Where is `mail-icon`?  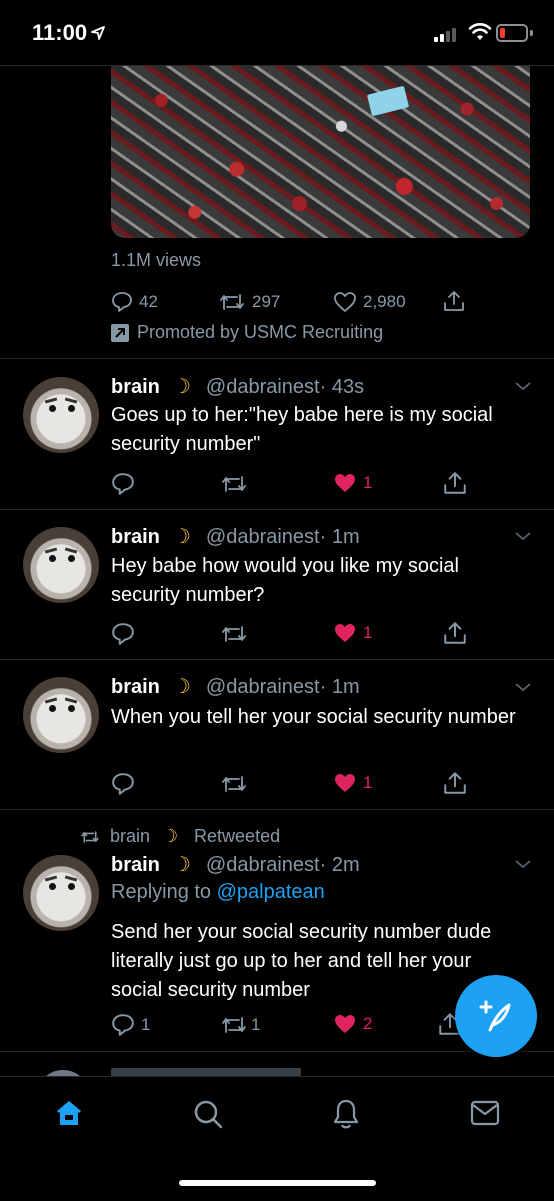 mail-icon is located at coordinates (485, 1113).